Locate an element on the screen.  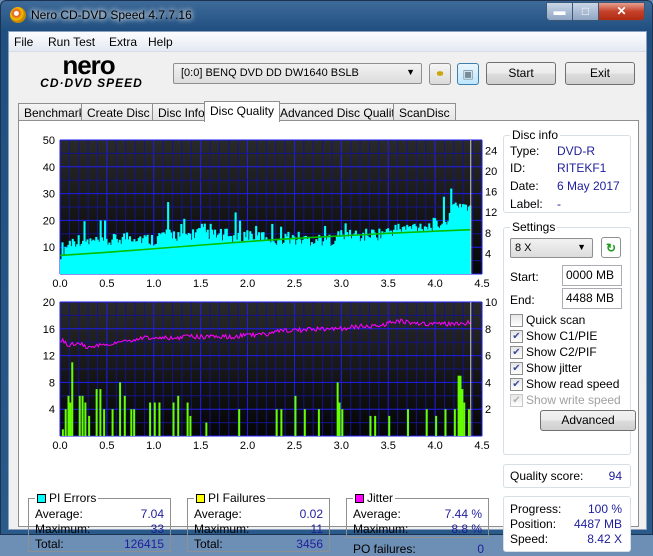
show-c2-pif-checkbox: ✔ is located at coordinates (516, 352).